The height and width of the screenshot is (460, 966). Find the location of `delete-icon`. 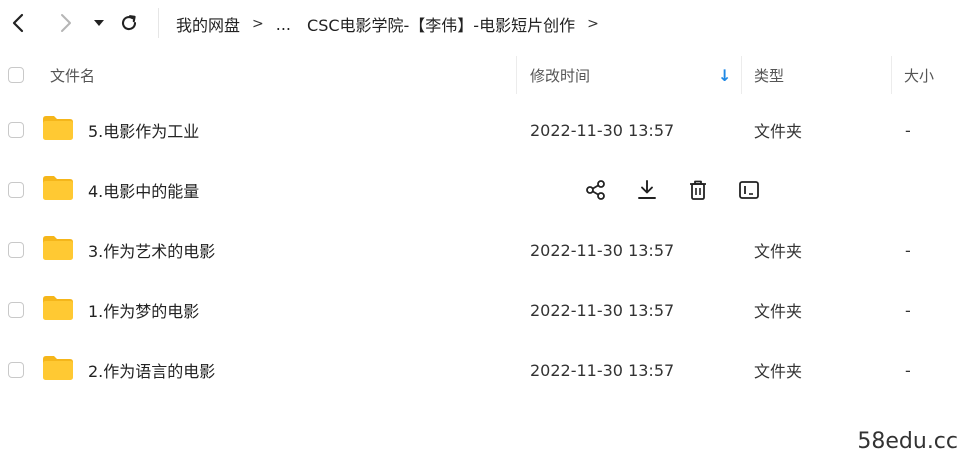

delete-icon is located at coordinates (698, 190).